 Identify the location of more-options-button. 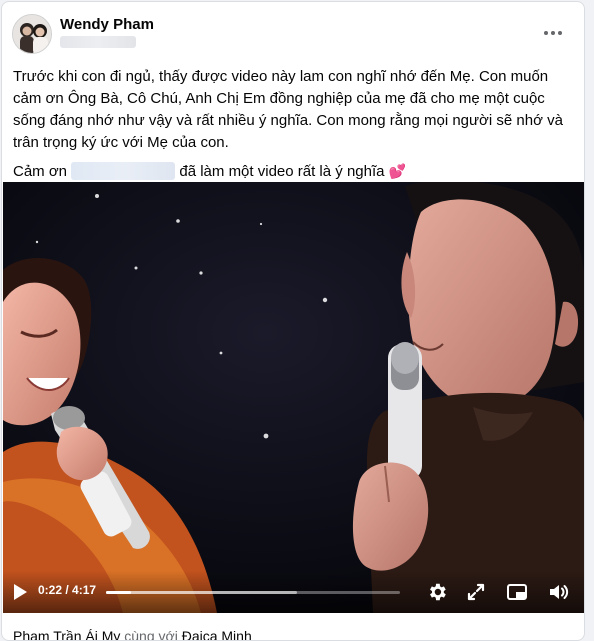
(553, 33).